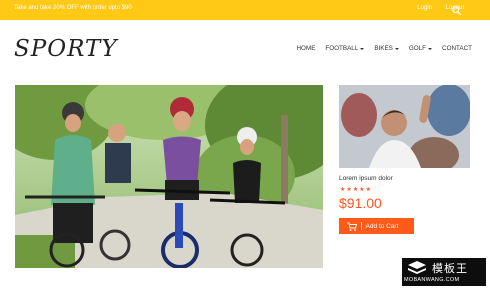 Image resolution: width=490 pixels, height=290 pixels. Describe the element at coordinates (456, 10) in the screenshot. I see `search-icon` at that location.